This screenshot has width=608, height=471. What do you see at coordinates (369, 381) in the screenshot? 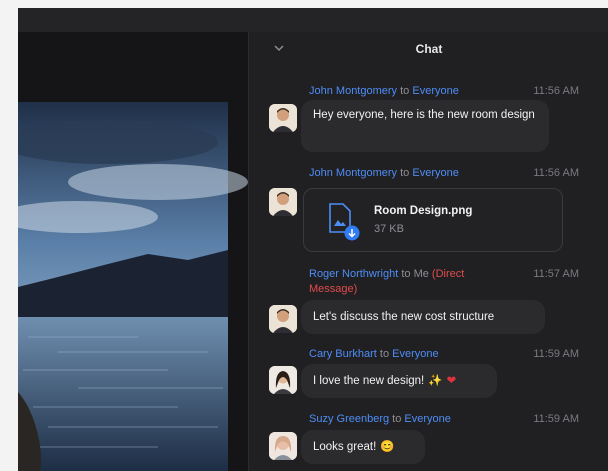
I see `message-text: I love the new design!` at bounding box center [369, 381].